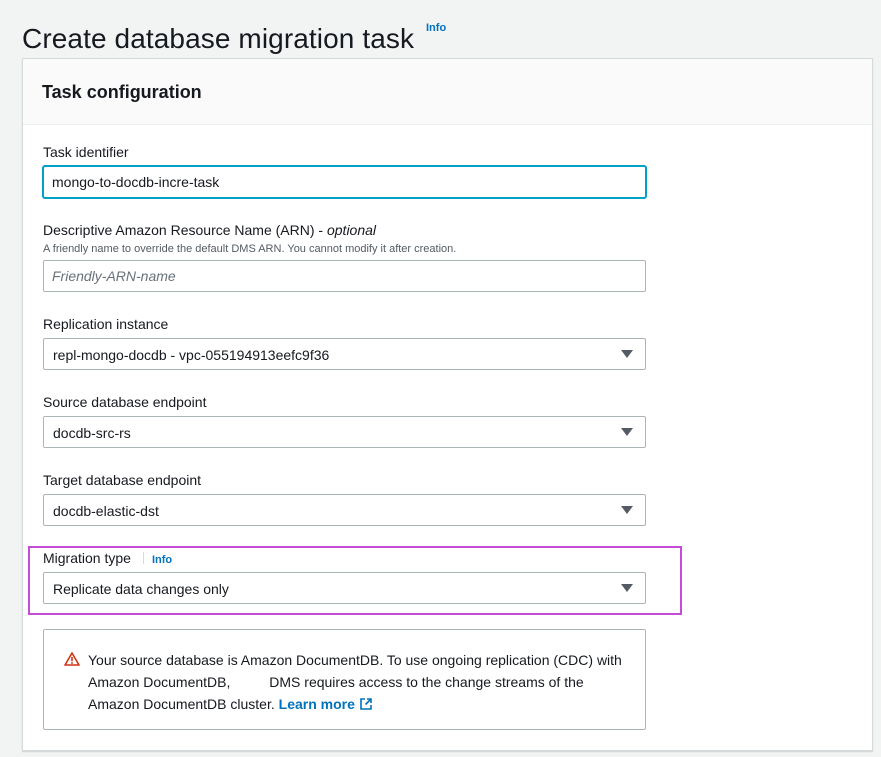  Describe the element at coordinates (317, 704) in the screenshot. I see `learn-more-link: Learn more` at that location.